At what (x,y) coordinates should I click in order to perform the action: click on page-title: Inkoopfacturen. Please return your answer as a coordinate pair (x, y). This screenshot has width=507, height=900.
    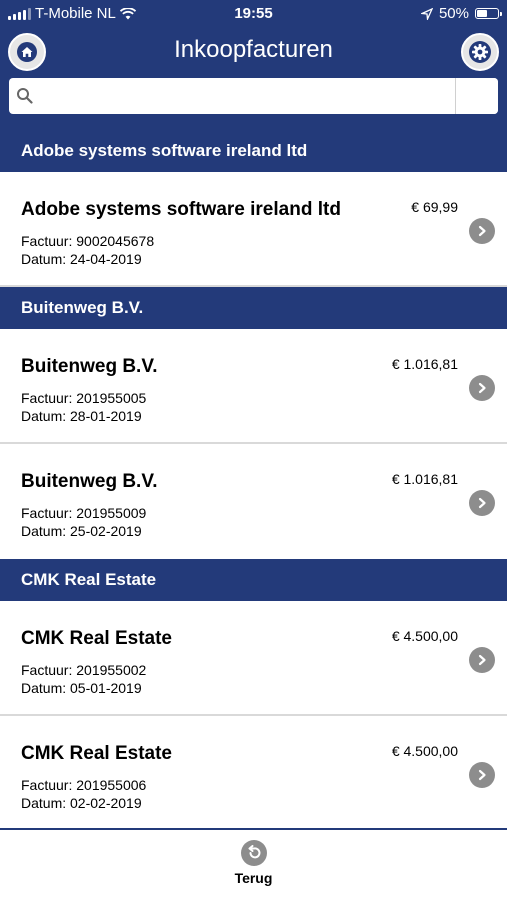
    Looking at the image, I should click on (253, 49).